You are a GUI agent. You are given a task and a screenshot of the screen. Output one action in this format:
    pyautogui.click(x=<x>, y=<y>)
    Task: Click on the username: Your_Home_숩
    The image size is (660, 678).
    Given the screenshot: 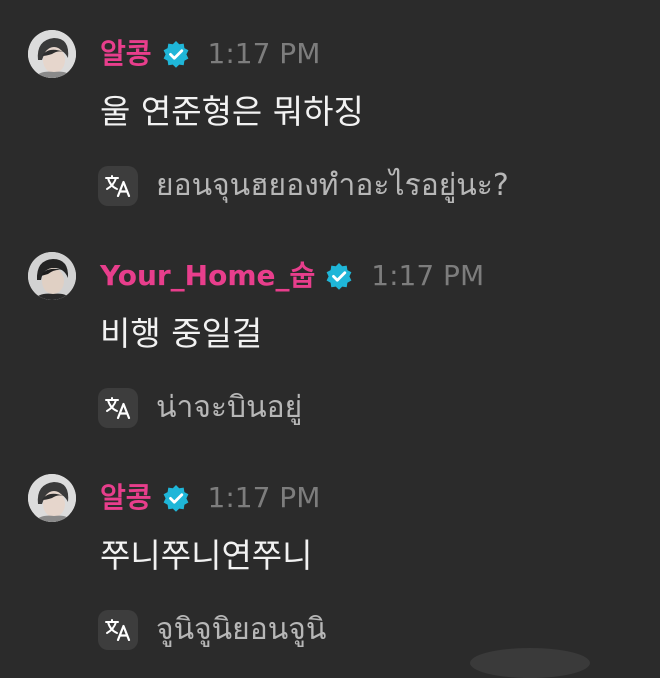 What is the action you would take?
    pyautogui.click(x=207, y=276)
    